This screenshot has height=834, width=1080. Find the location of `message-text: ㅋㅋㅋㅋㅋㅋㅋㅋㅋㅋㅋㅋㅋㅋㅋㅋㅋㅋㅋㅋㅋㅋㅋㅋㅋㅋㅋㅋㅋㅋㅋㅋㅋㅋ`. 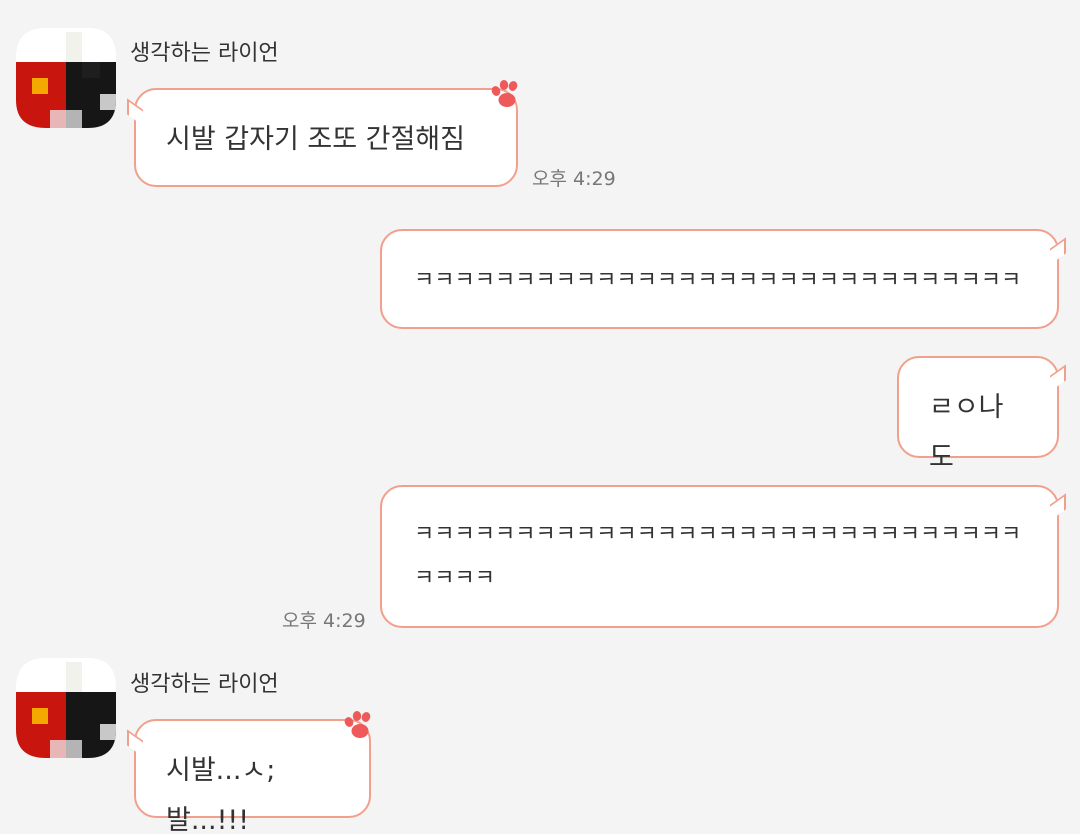

message-text: ㅋㅋㅋㅋㅋㅋㅋㅋㅋㅋㅋㅋㅋㅋㅋㅋㅋㅋㅋㅋㅋㅋㅋㅋㅋㅋㅋㅋㅋㅋㅋㅋㅋㅋ is located at coordinates (718, 556).